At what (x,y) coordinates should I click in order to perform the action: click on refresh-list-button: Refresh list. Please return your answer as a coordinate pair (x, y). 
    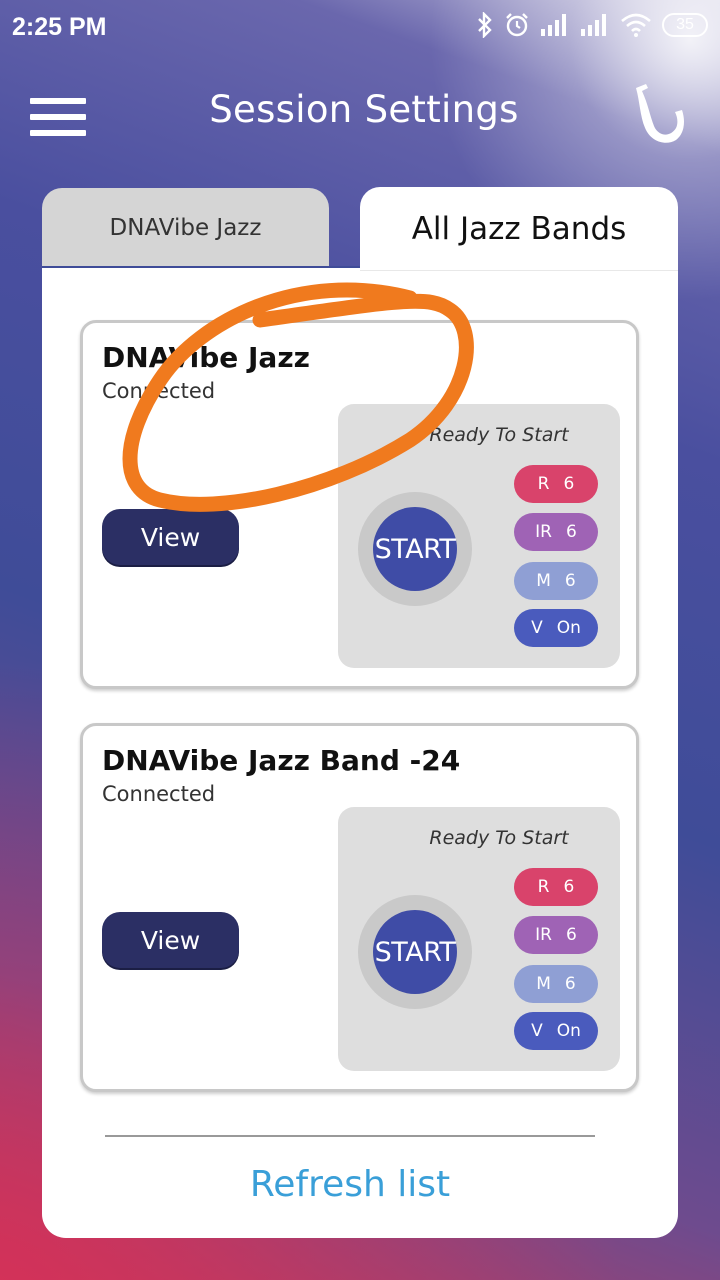
    Looking at the image, I should click on (350, 1184).